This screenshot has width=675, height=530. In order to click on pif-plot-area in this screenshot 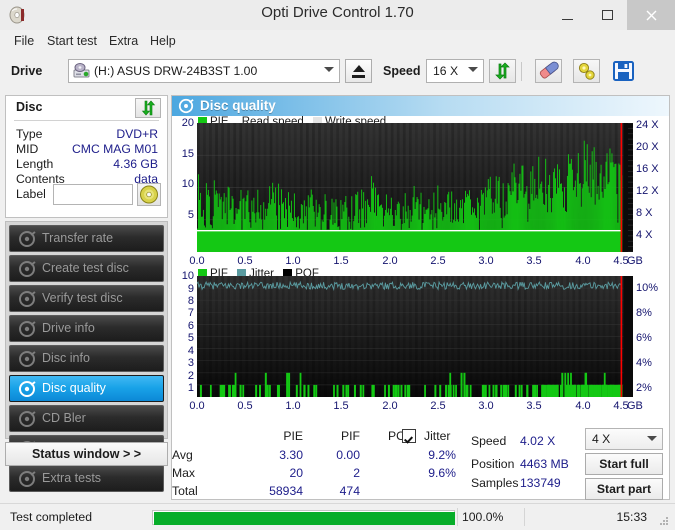, I will do `click(415, 336)`.